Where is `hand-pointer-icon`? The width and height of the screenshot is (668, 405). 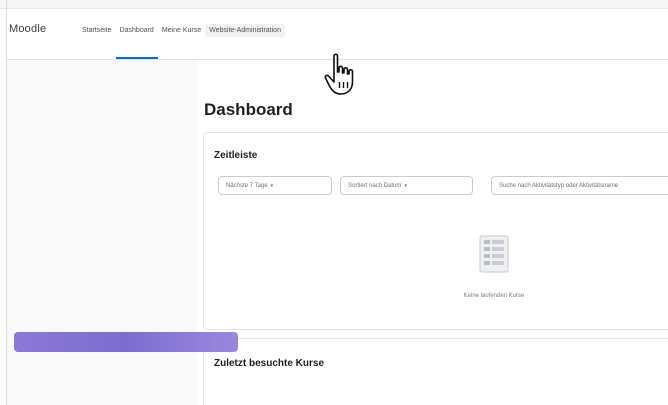 hand-pointer-icon is located at coordinates (339, 74).